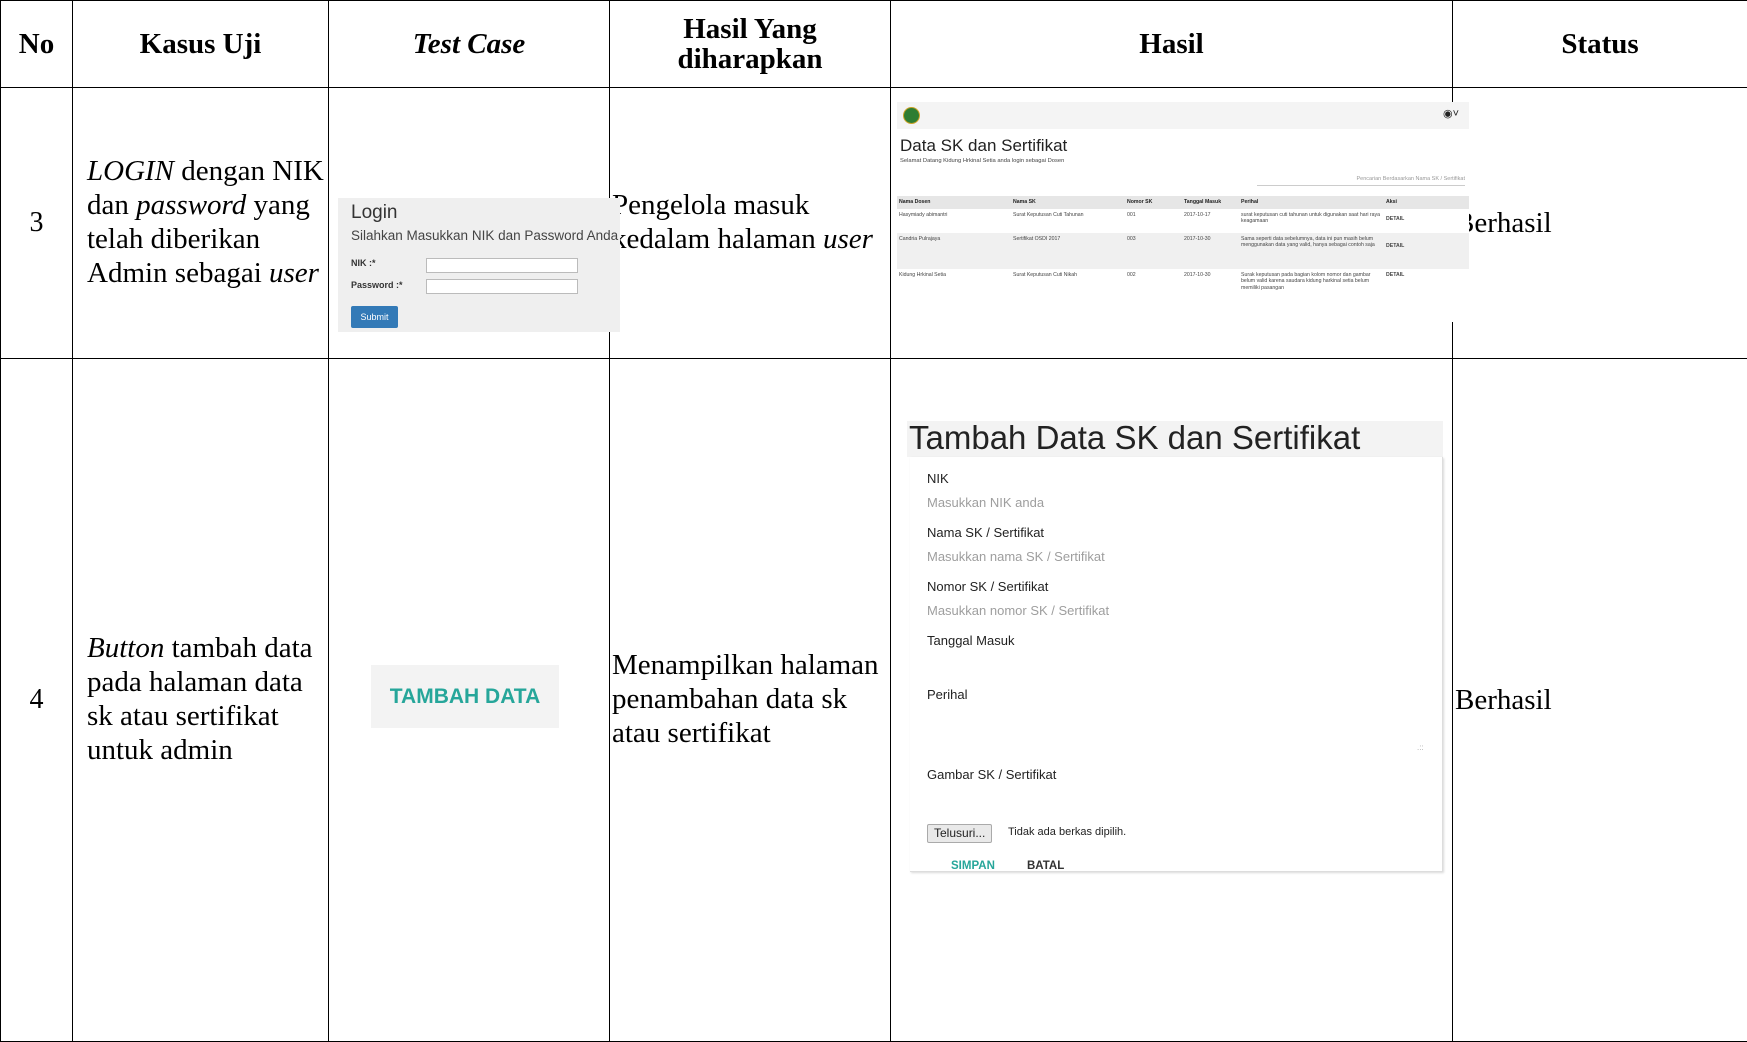 This screenshot has width=1747, height=1042. What do you see at coordinates (363, 263) in the screenshot?
I see `nik-label: NIK :*` at bounding box center [363, 263].